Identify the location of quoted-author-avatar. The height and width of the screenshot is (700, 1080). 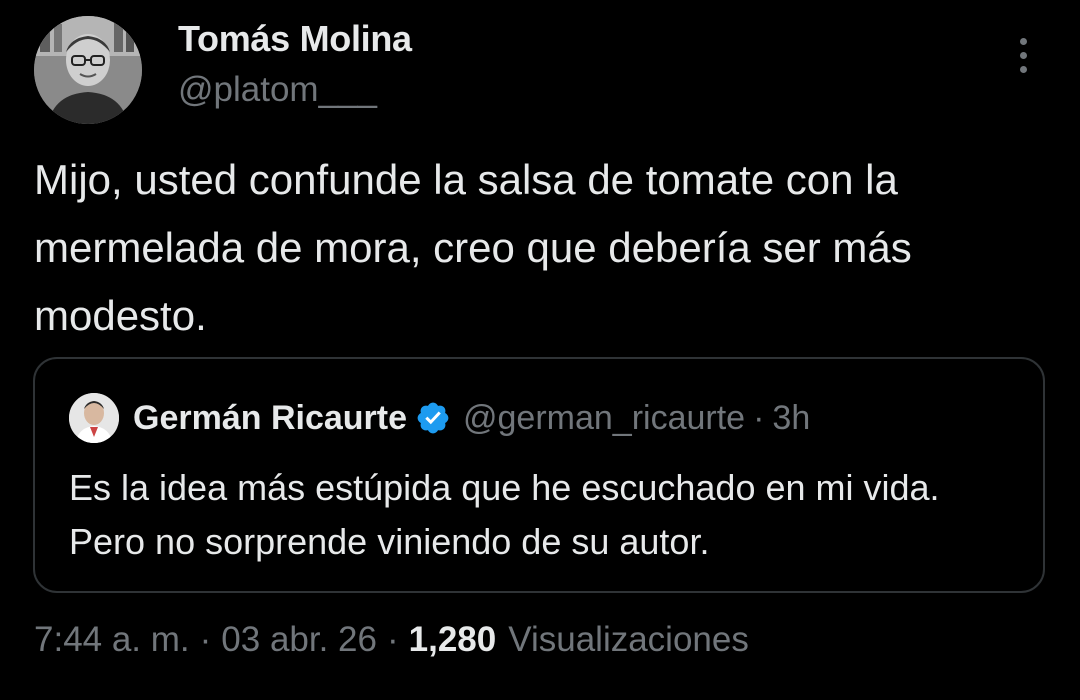
(94, 418).